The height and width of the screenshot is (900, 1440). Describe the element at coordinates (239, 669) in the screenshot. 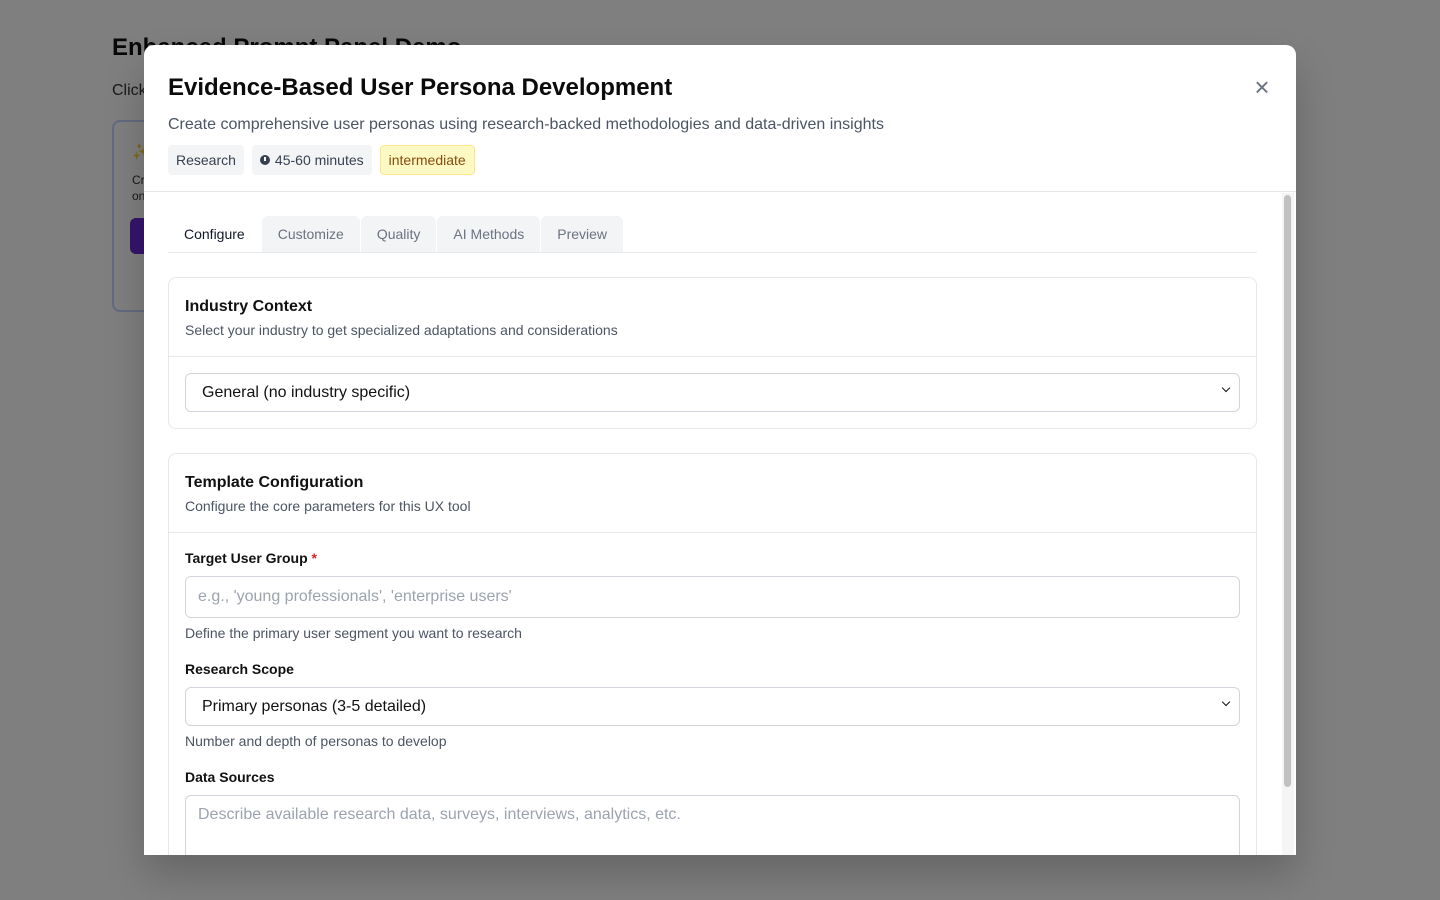

I see `research-scope-label: Research Scope` at that location.